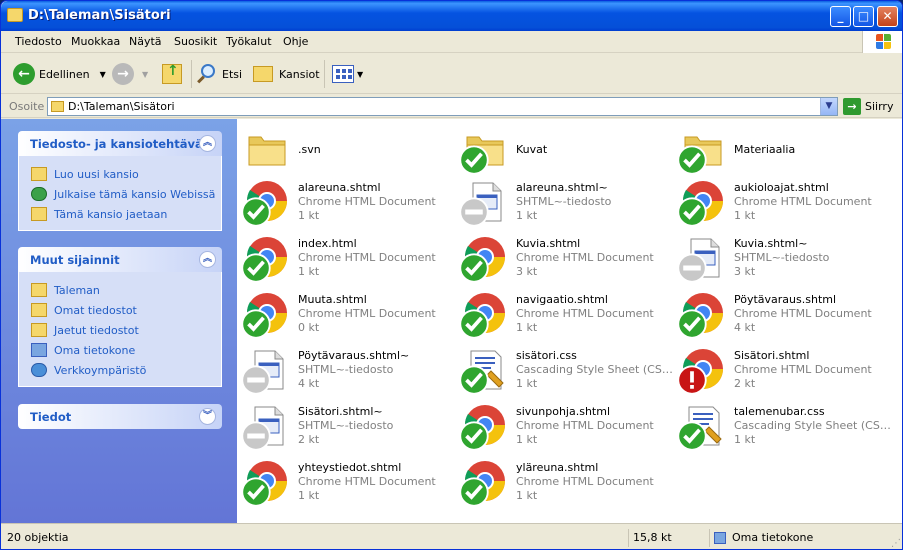 The width and height of the screenshot is (903, 550). I want to click on folder-item: .svn, so click(351, 148).